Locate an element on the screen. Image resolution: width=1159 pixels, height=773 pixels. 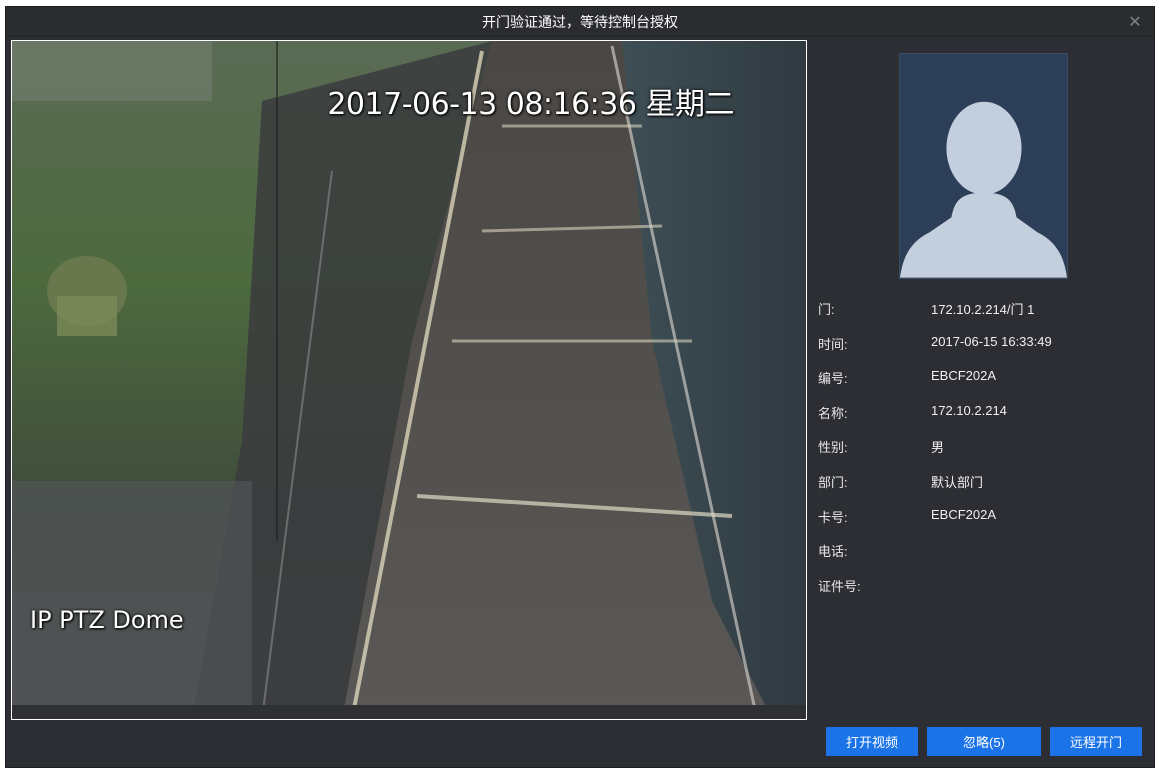
avatar-placeholder-icon is located at coordinates (983, 166).